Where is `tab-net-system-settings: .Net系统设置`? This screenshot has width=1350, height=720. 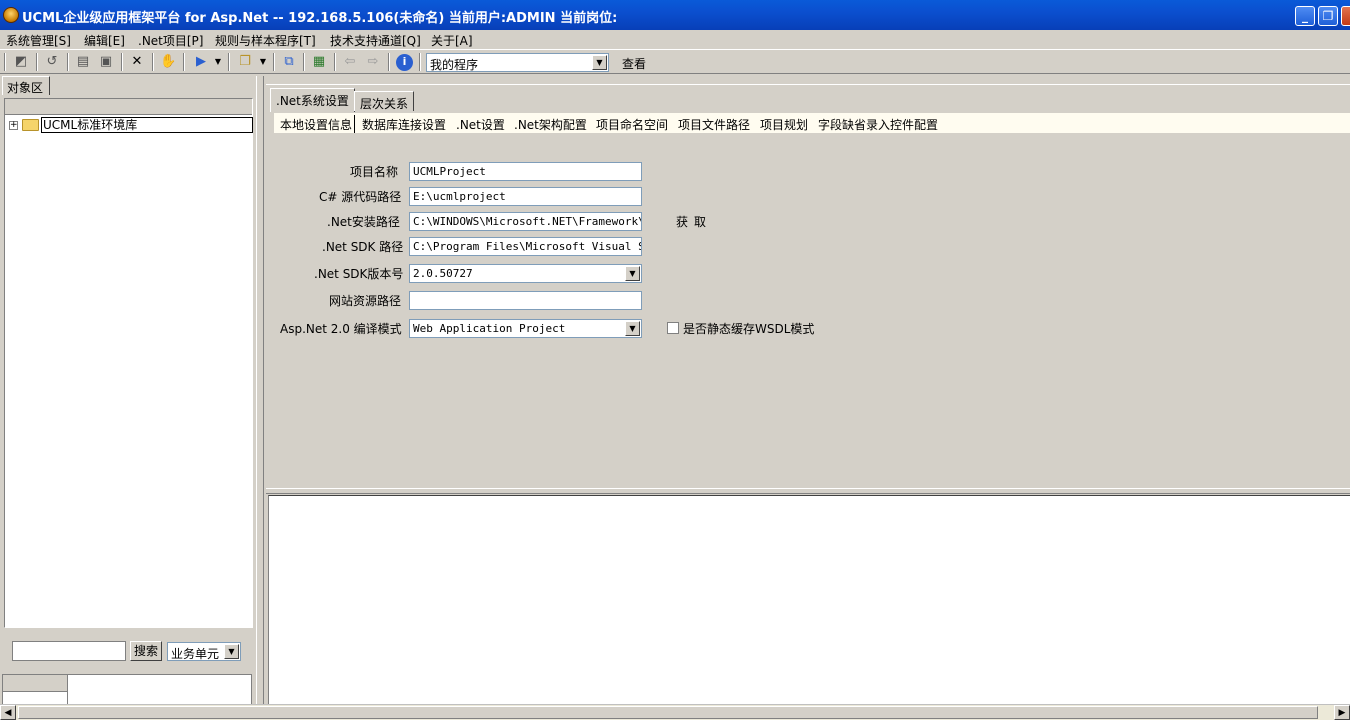
tab-net-system-settings: .Net系统设置 is located at coordinates (312, 100).